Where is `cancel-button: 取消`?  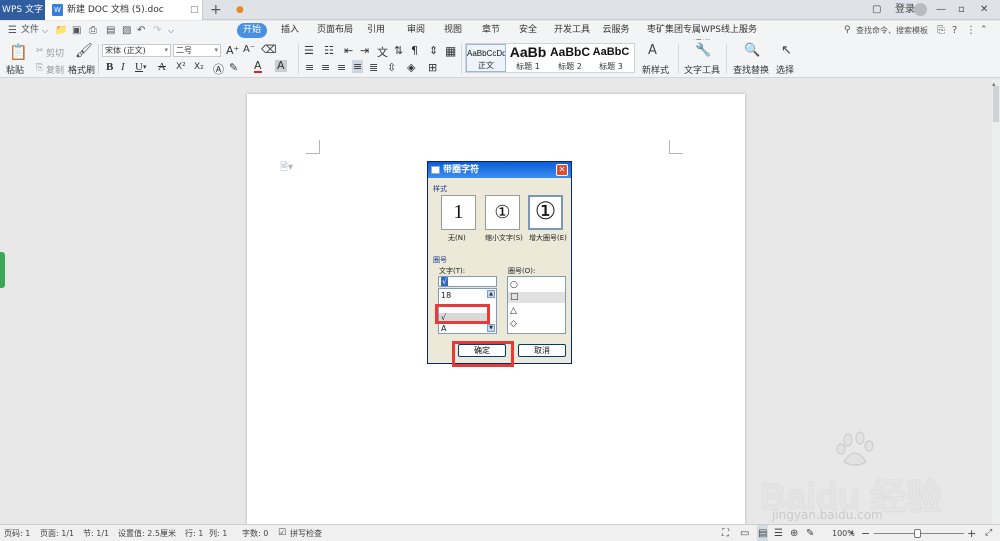 cancel-button: 取消 is located at coordinates (542, 350).